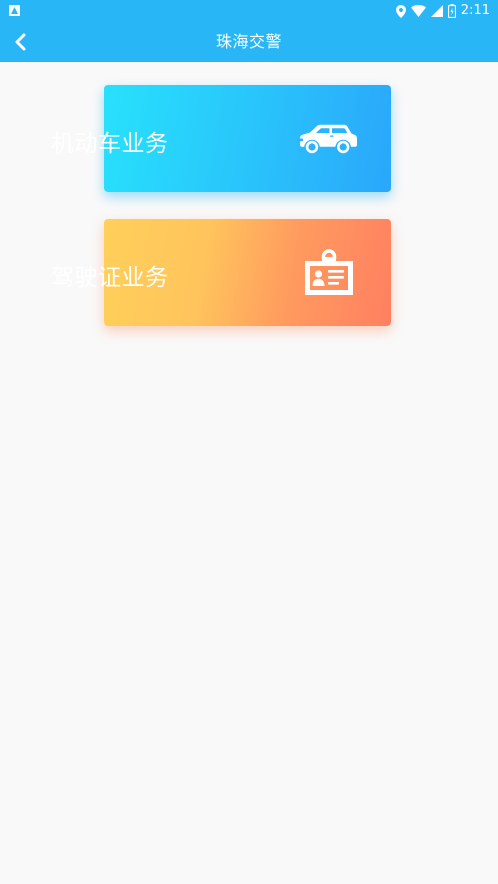  I want to click on status-icons: 2:11, so click(442, 11).